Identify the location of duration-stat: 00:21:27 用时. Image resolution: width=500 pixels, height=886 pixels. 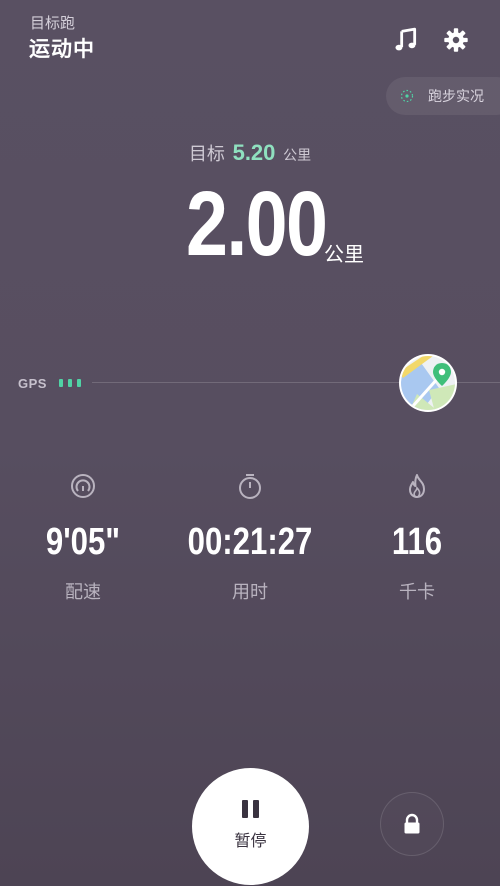
(250, 538).